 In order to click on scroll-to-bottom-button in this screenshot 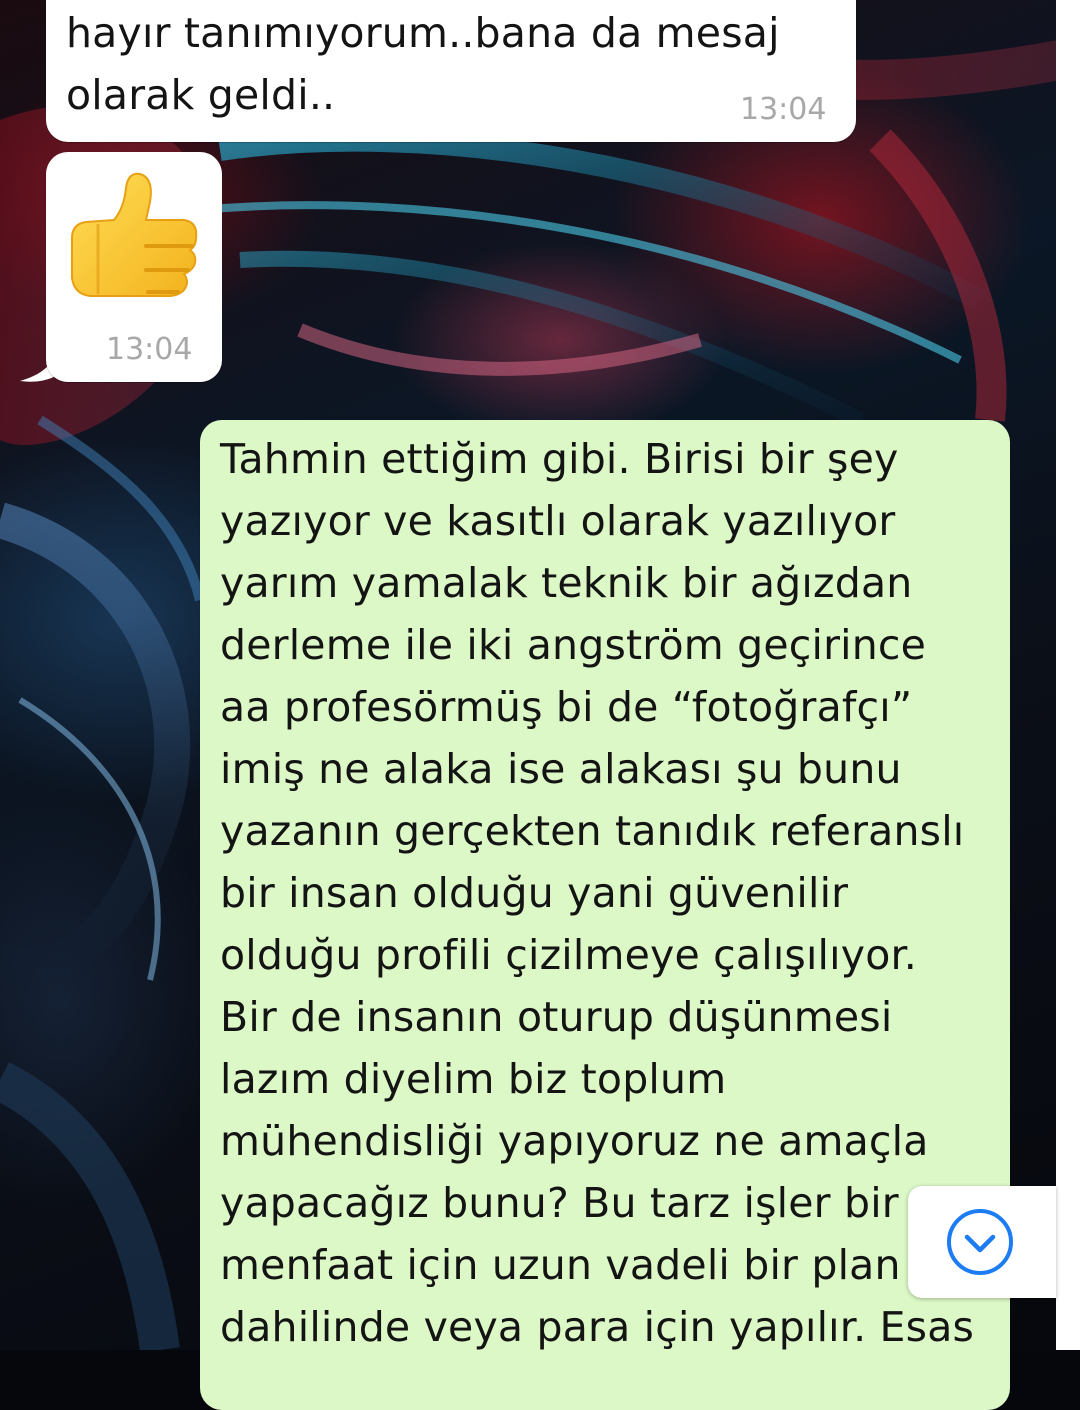, I will do `click(982, 1242)`.